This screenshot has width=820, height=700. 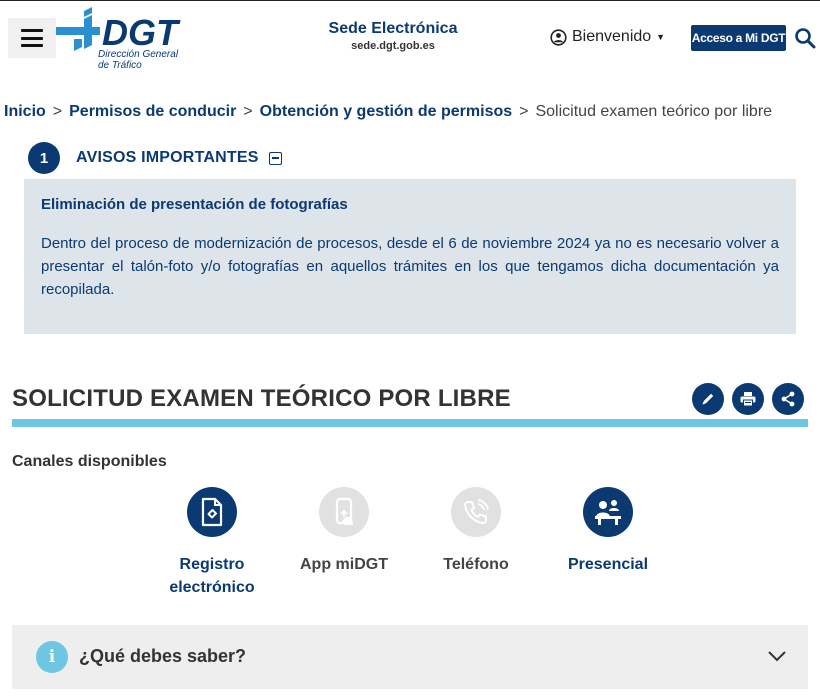 What do you see at coordinates (138, 54) in the screenshot?
I see `logo-subtitle-line1: Dirección General` at bounding box center [138, 54].